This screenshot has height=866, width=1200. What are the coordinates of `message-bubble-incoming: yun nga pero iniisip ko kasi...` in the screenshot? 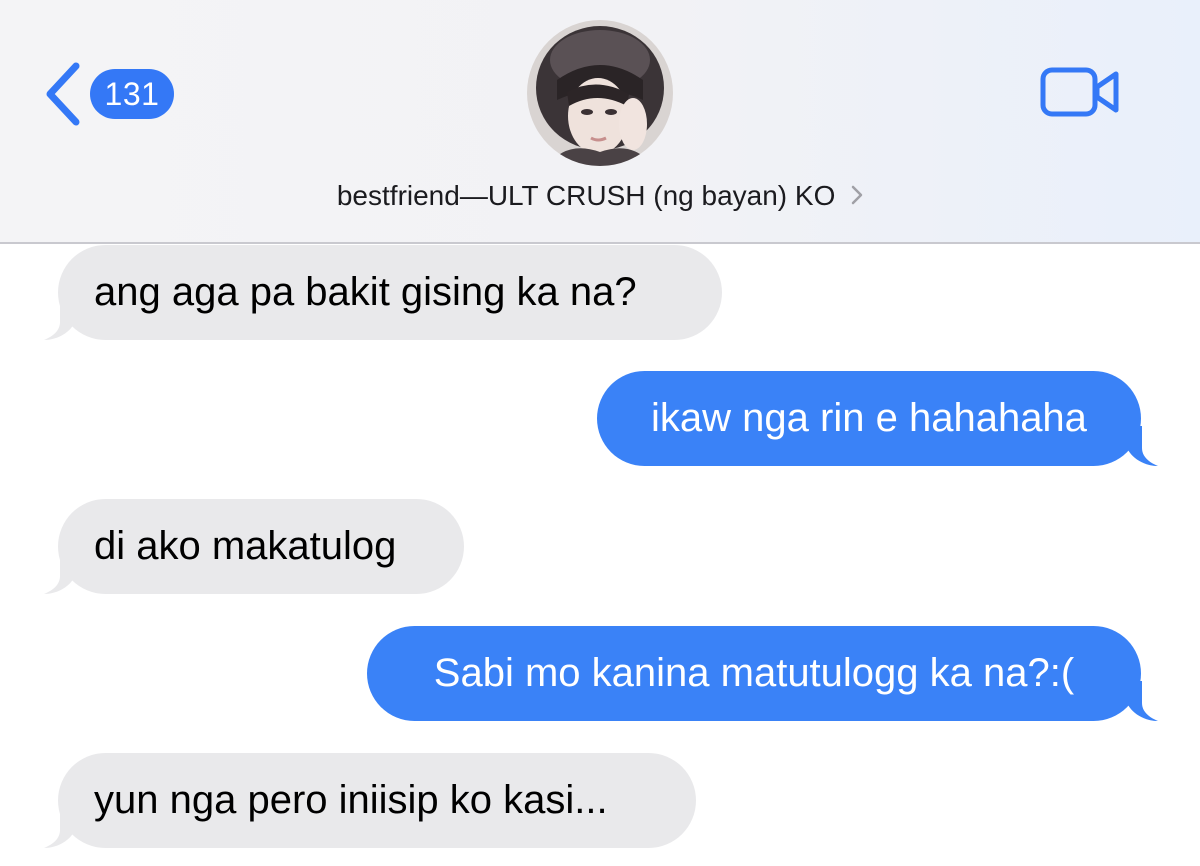 It's located at (377, 800).